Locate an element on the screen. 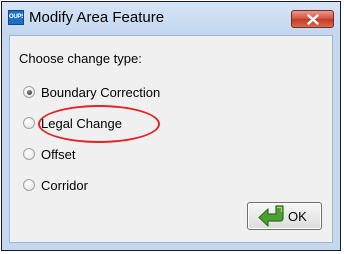 This screenshot has height=254, width=344. radio-boundary-correction: Boundary Correction is located at coordinates (91, 92).